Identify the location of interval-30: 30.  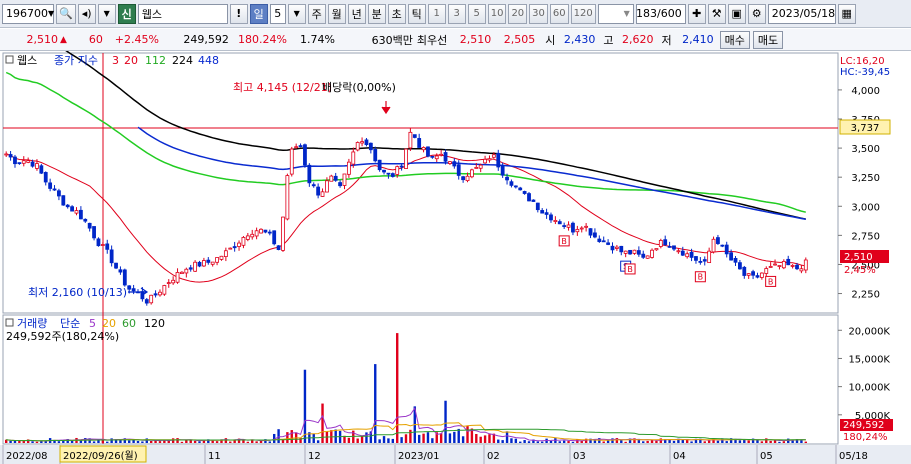
(538, 13).